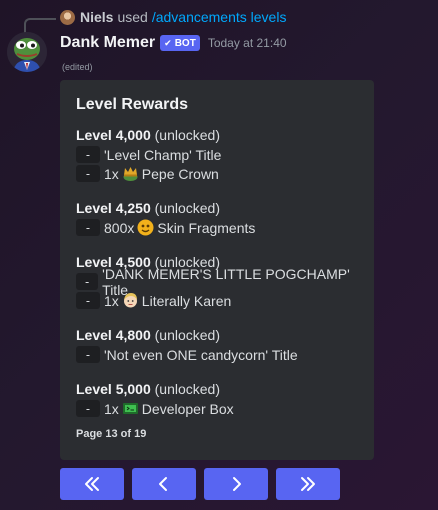  I want to click on reply-command-link: /advancements levels, so click(219, 17).